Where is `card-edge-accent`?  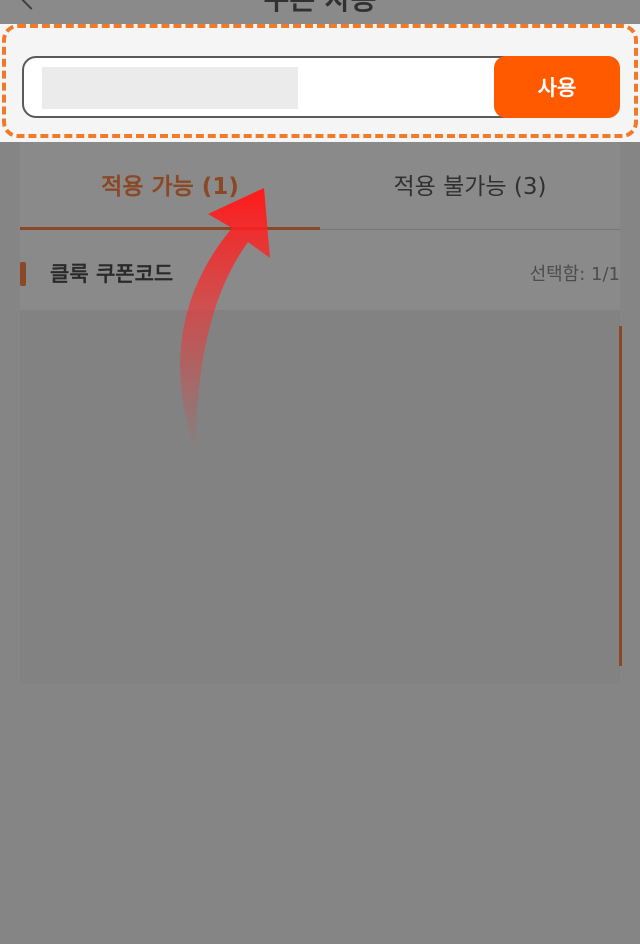 card-edge-accent is located at coordinates (620, 496).